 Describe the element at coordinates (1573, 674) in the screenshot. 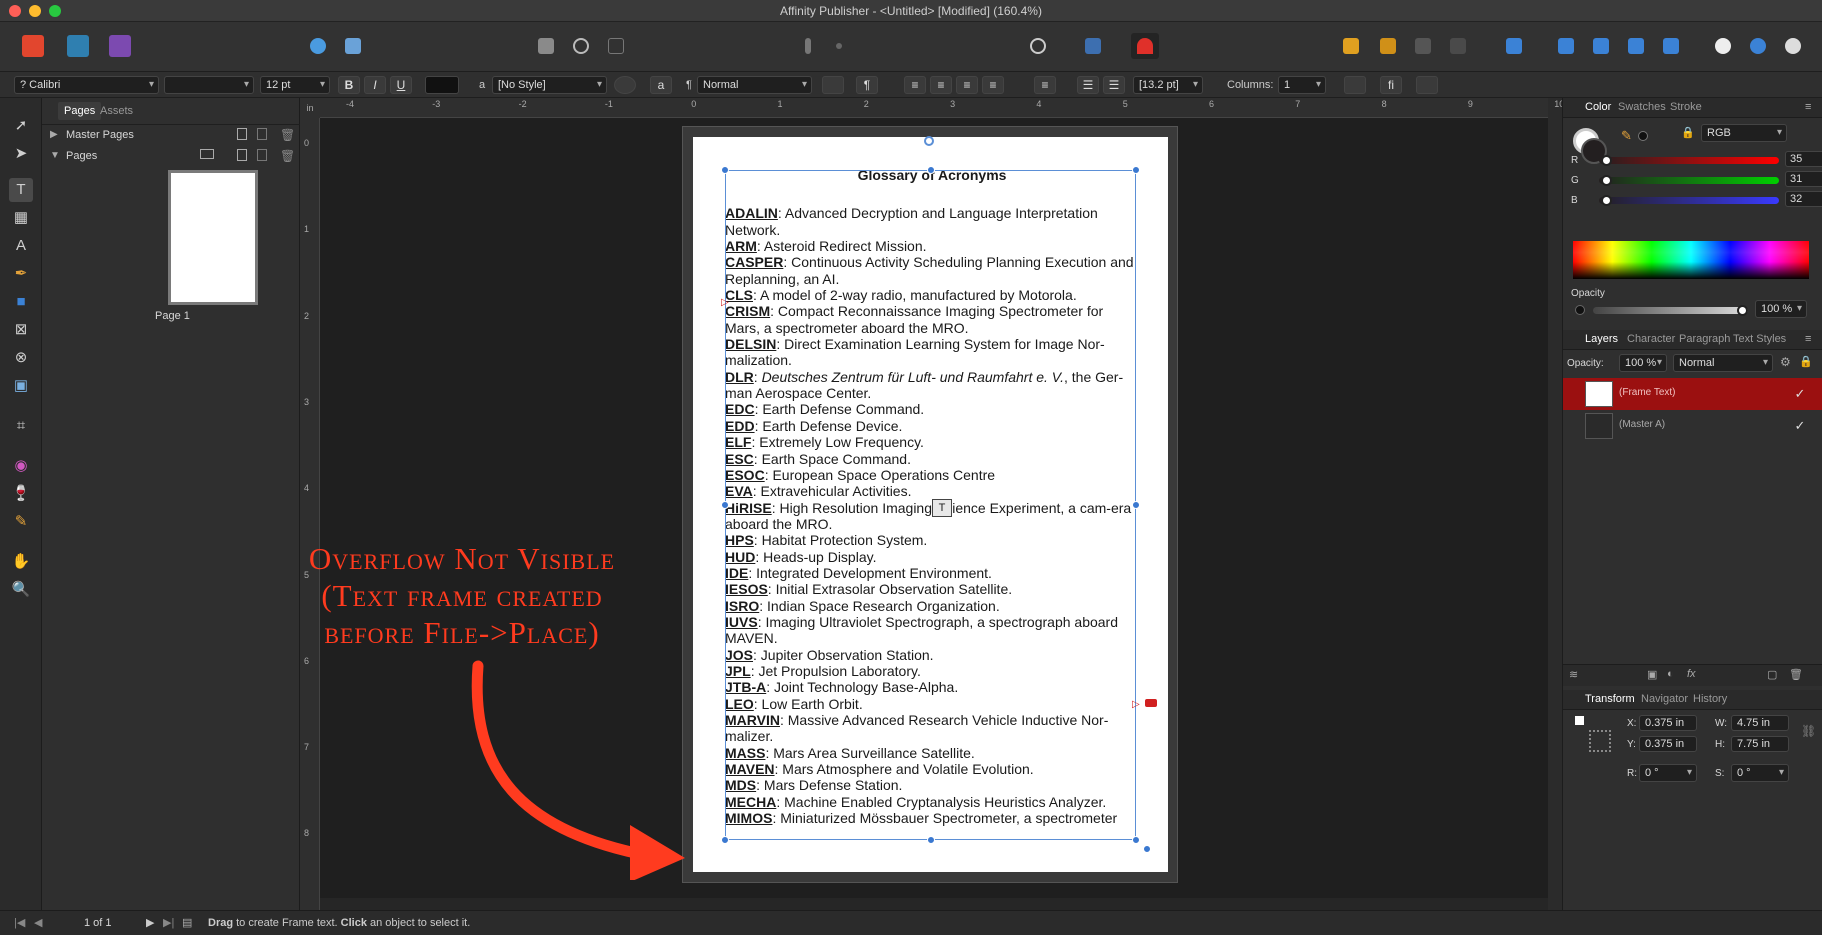

I see `layers-stack-icon: ≋` at that location.